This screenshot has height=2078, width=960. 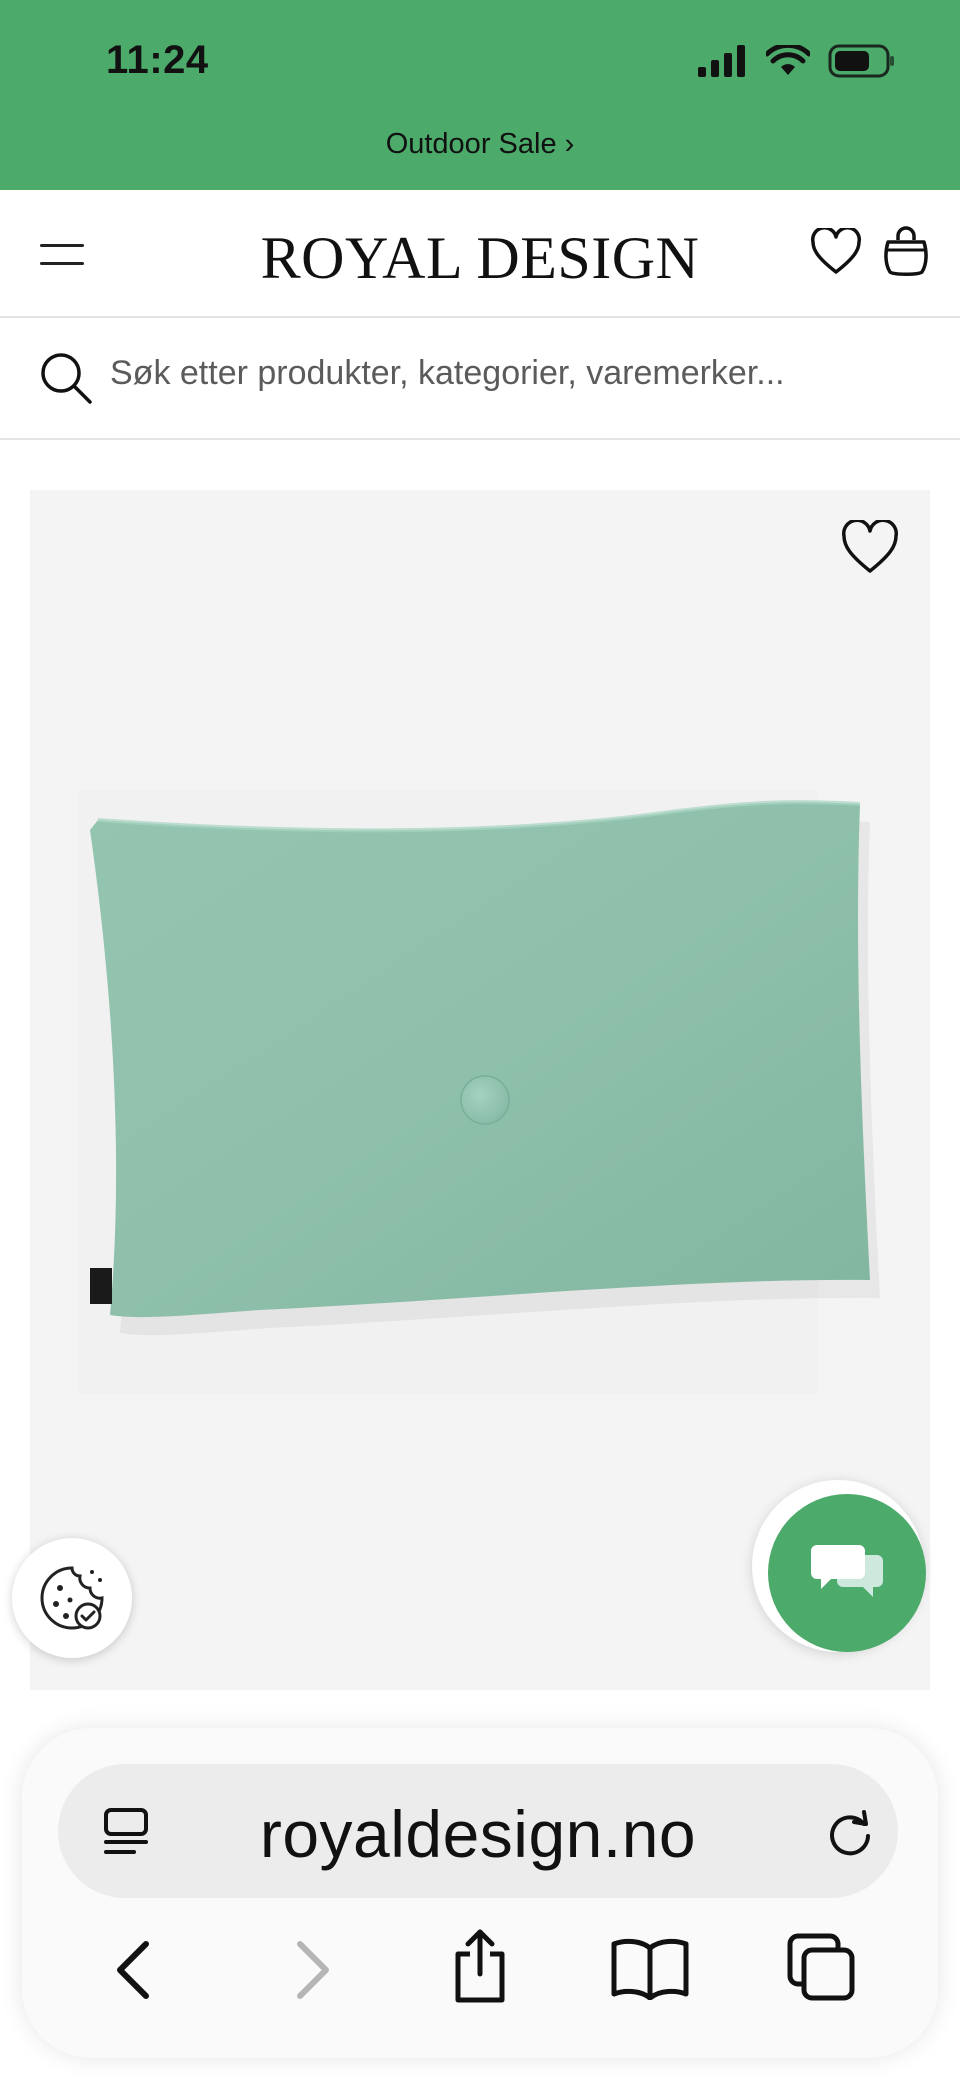 I want to click on chat-icon, so click(x=847, y=1571).